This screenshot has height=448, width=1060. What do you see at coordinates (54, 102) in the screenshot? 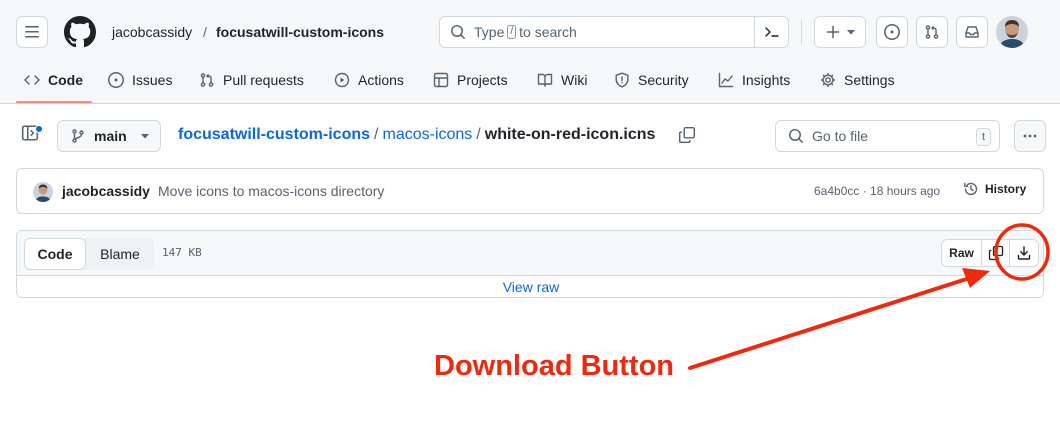
I see `selected-tab-indicator` at bounding box center [54, 102].